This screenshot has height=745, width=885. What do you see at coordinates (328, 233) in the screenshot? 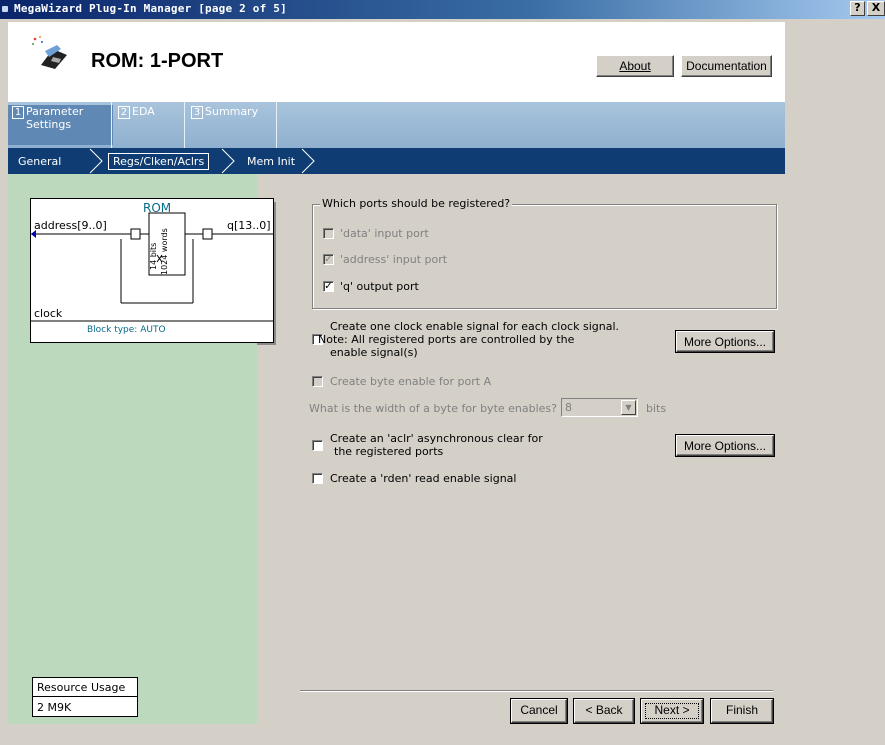
I see `data-port-checkbox` at bounding box center [328, 233].